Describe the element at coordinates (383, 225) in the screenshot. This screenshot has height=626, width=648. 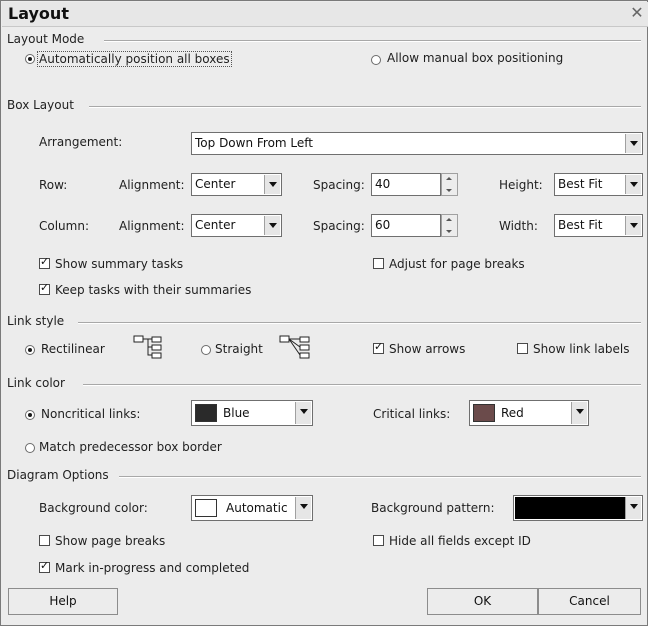
I see `column-spacing-value: 60` at that location.